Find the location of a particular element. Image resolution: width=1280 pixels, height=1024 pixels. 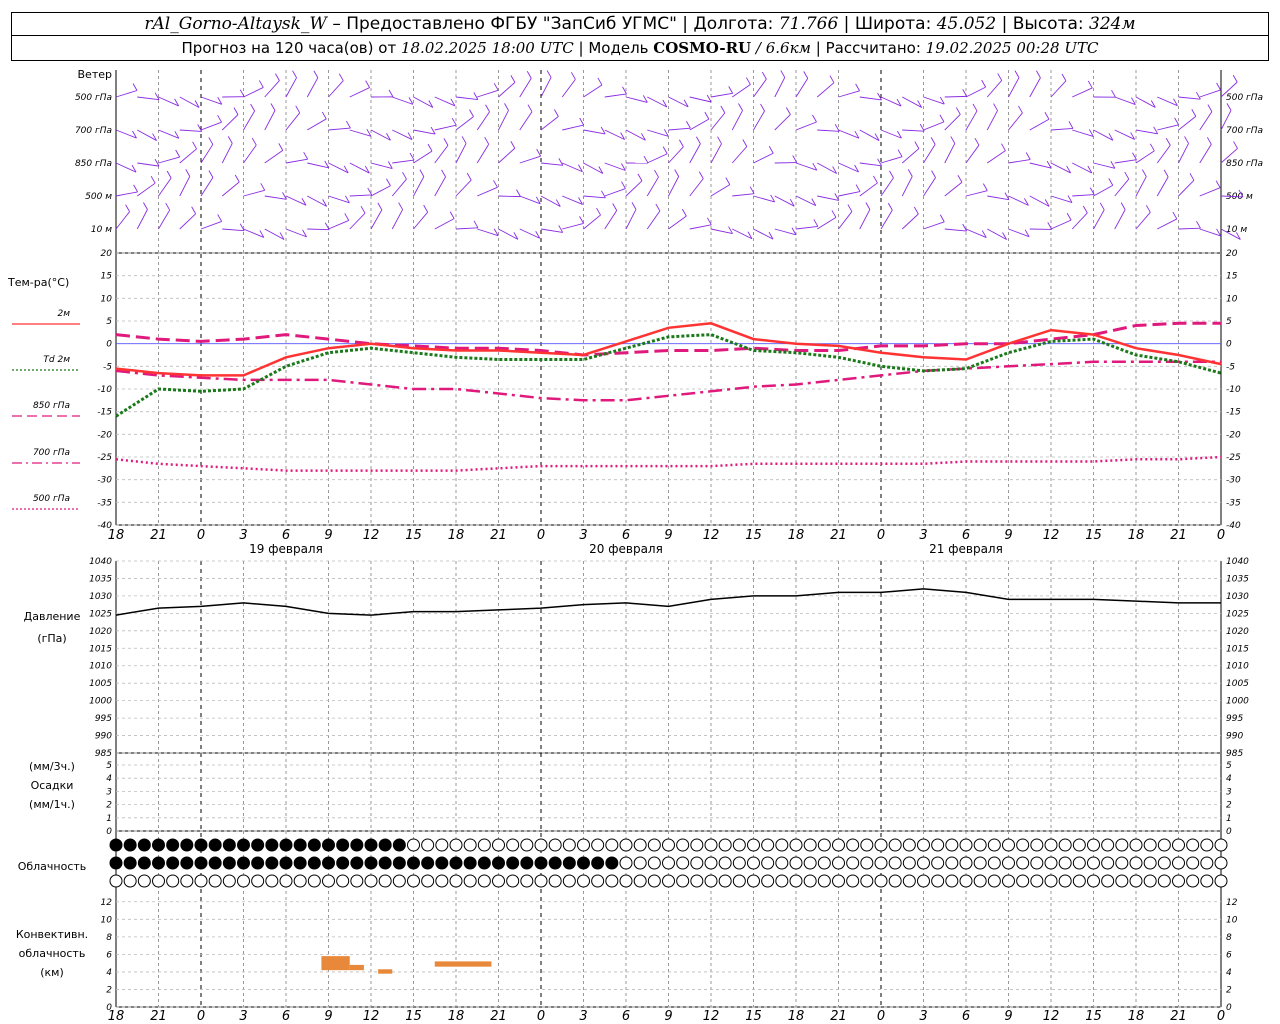

wind-level-label-left: 500 м is located at coordinates (98, 197).